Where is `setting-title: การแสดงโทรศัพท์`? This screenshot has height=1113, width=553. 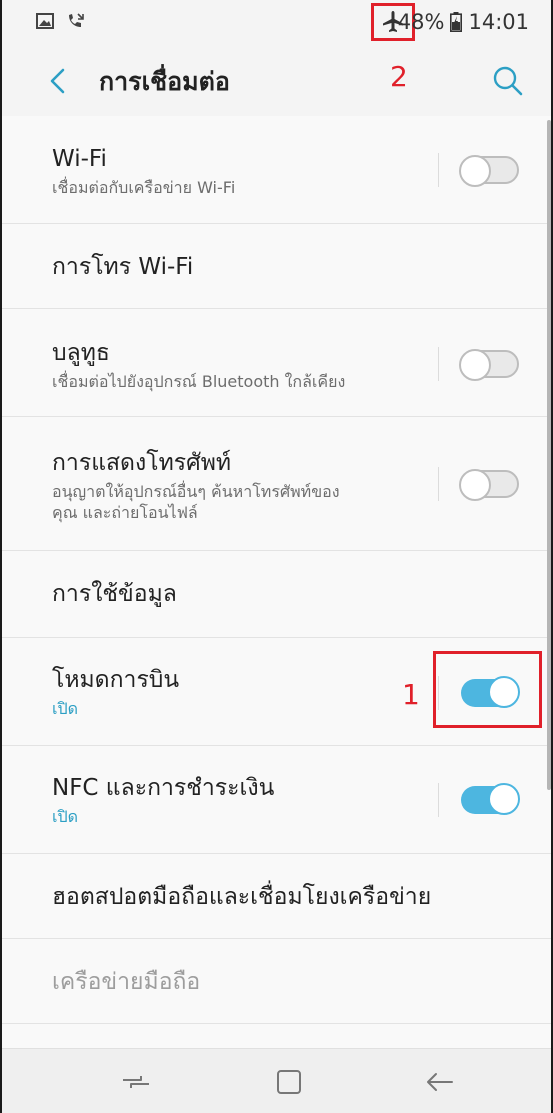 setting-title: การแสดงโทรศัพท์ is located at coordinates (142, 463).